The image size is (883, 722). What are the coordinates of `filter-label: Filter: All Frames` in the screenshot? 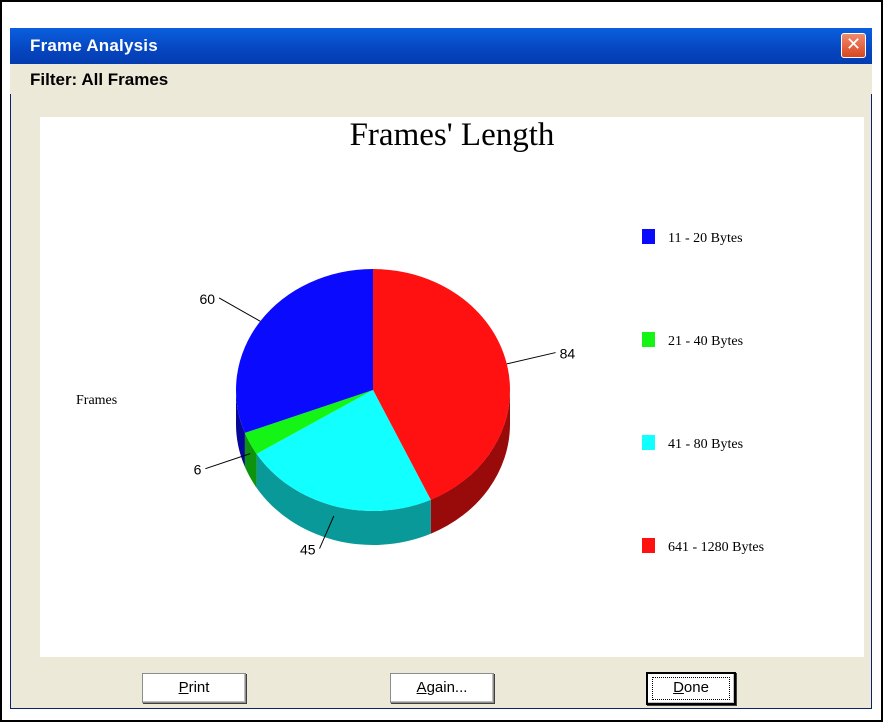 It's located at (99, 79).